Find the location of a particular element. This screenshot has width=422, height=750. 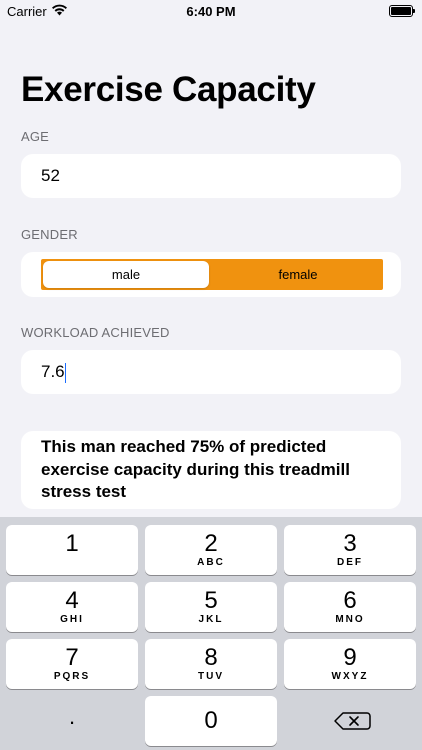

workload-field: 7.6 is located at coordinates (211, 372).